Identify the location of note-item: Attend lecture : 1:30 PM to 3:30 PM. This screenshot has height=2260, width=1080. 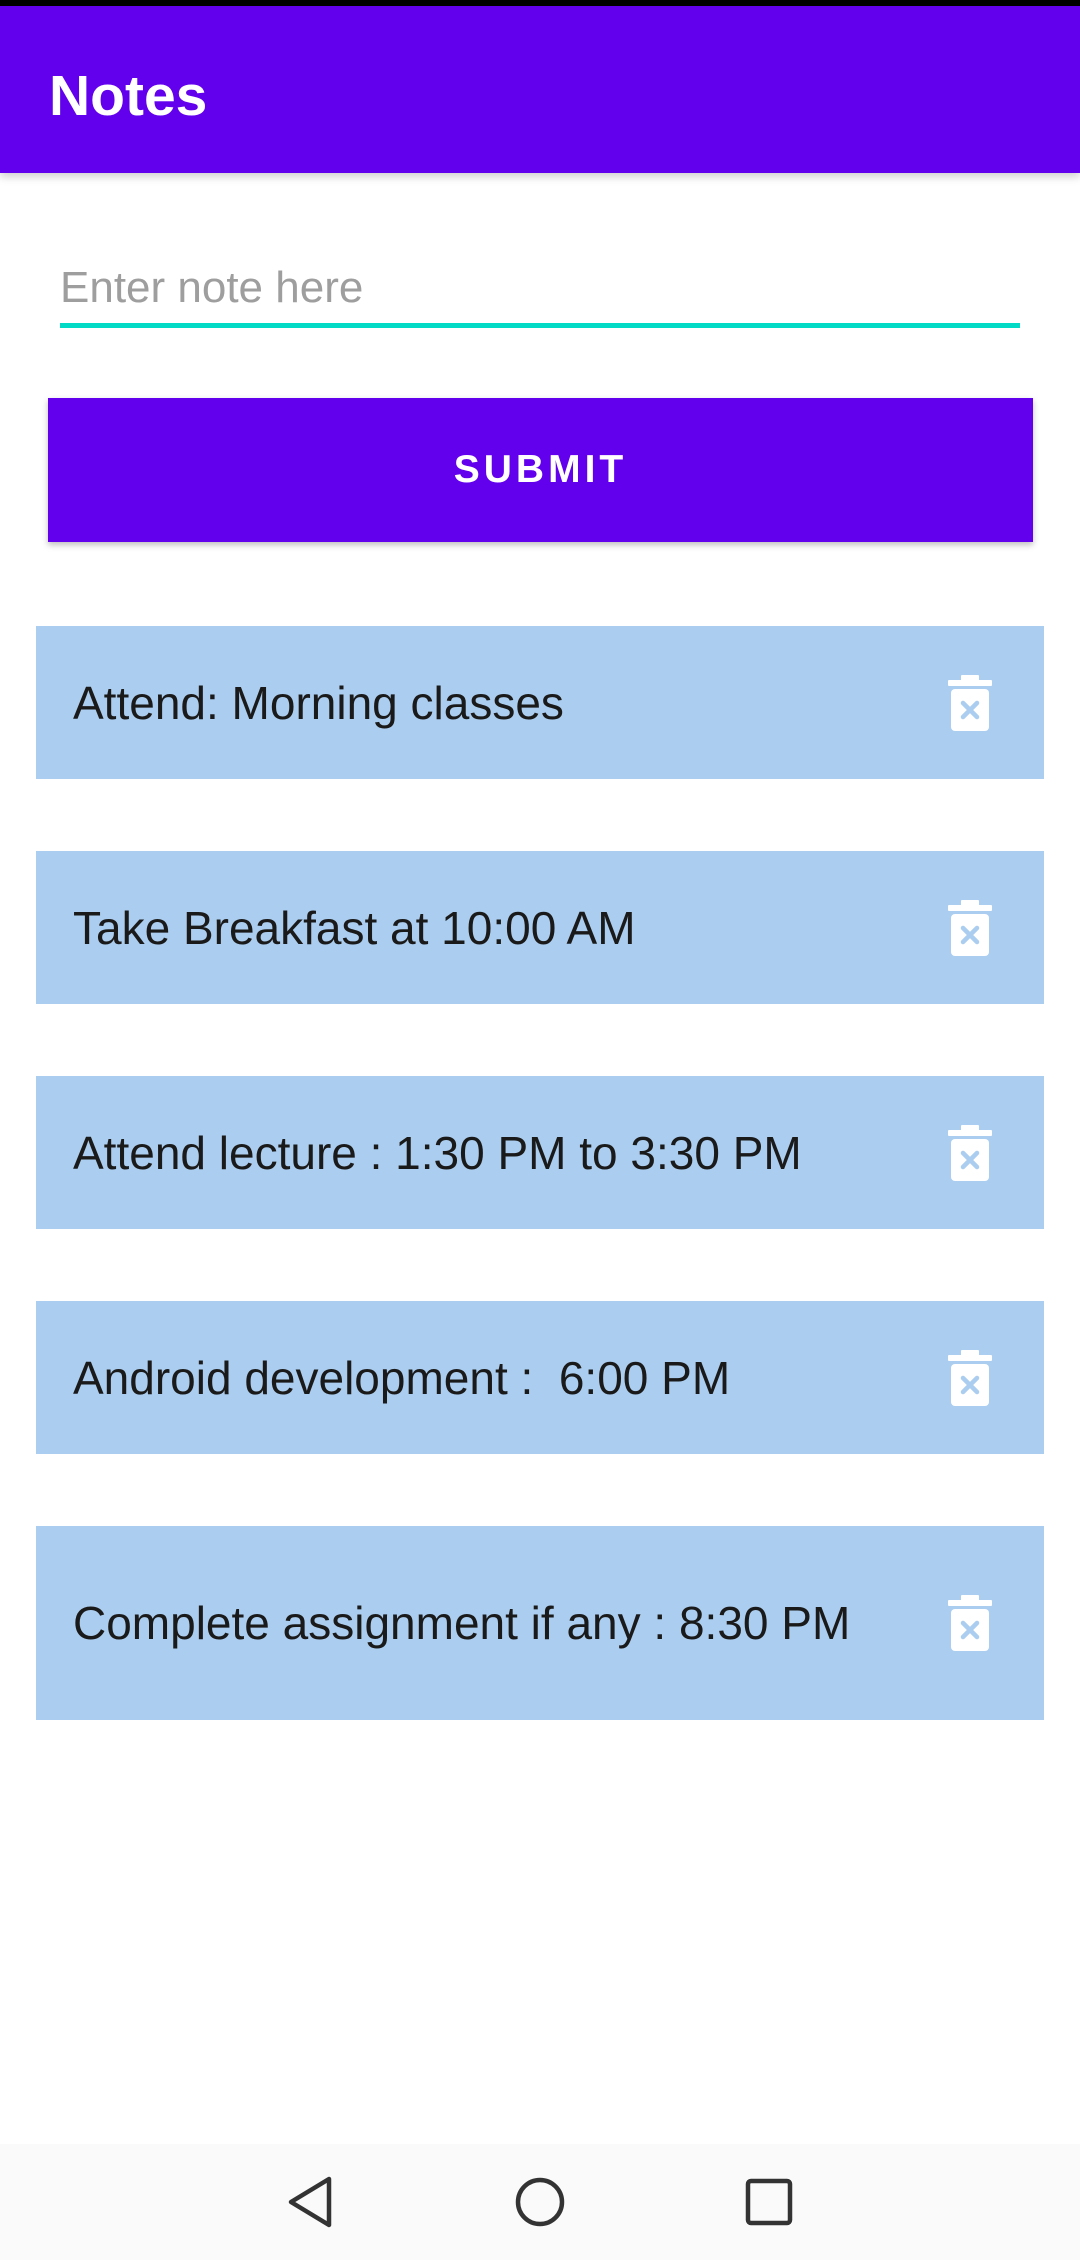
(540, 1152).